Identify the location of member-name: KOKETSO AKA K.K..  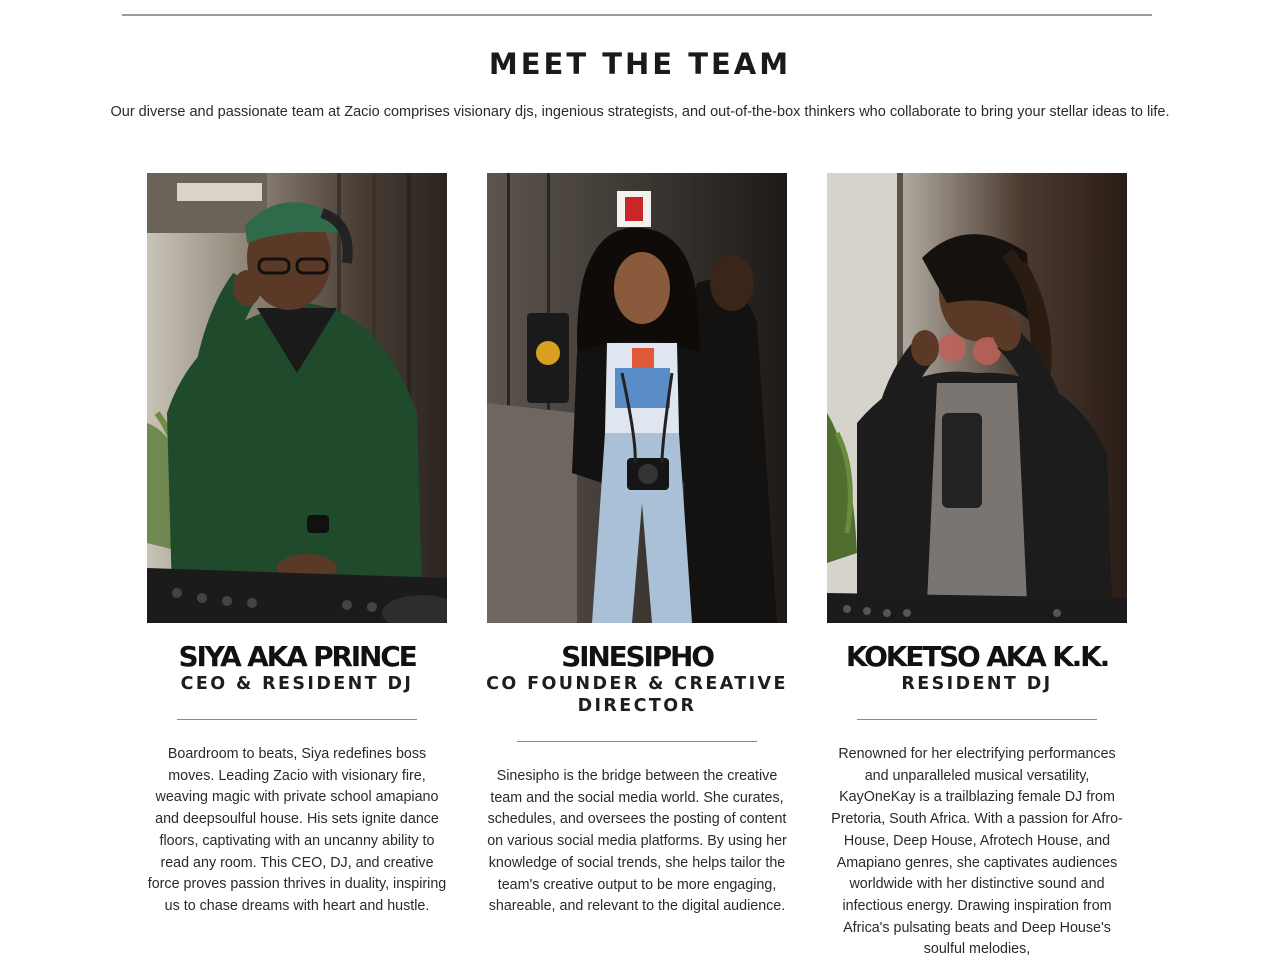
(977, 656).